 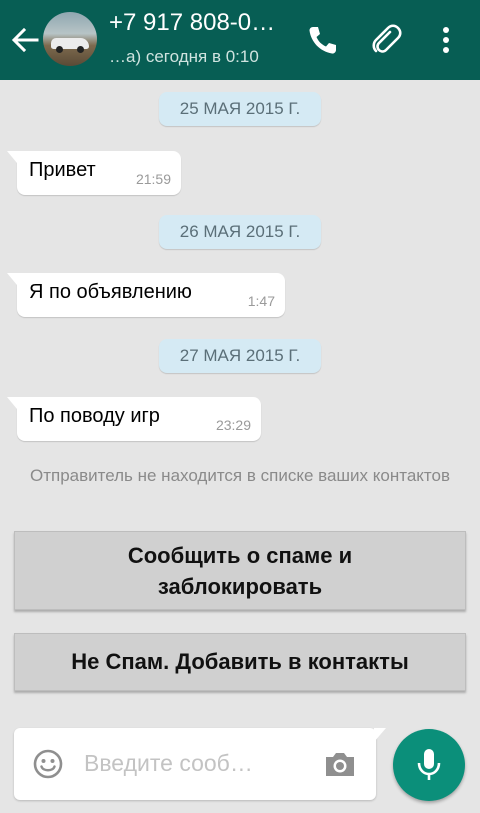 What do you see at coordinates (240, 662) in the screenshot?
I see `not-spam-add-contact-button: Не Спам. Добавить в контакты` at bounding box center [240, 662].